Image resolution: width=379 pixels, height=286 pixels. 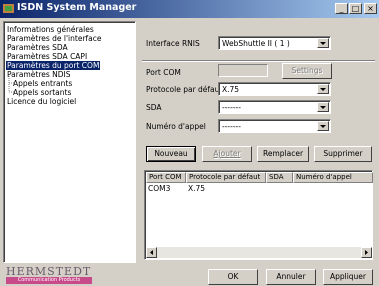 What do you see at coordinates (348, 277) in the screenshot?
I see `apply-button: Appliquer` at bounding box center [348, 277].